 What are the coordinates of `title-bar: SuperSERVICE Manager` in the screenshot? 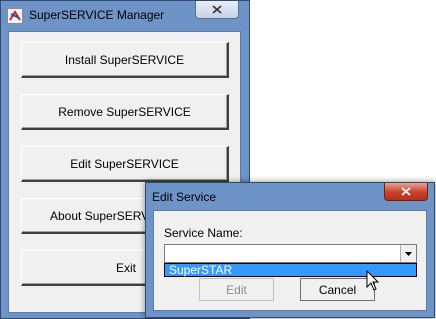 It's located at (125, 16).